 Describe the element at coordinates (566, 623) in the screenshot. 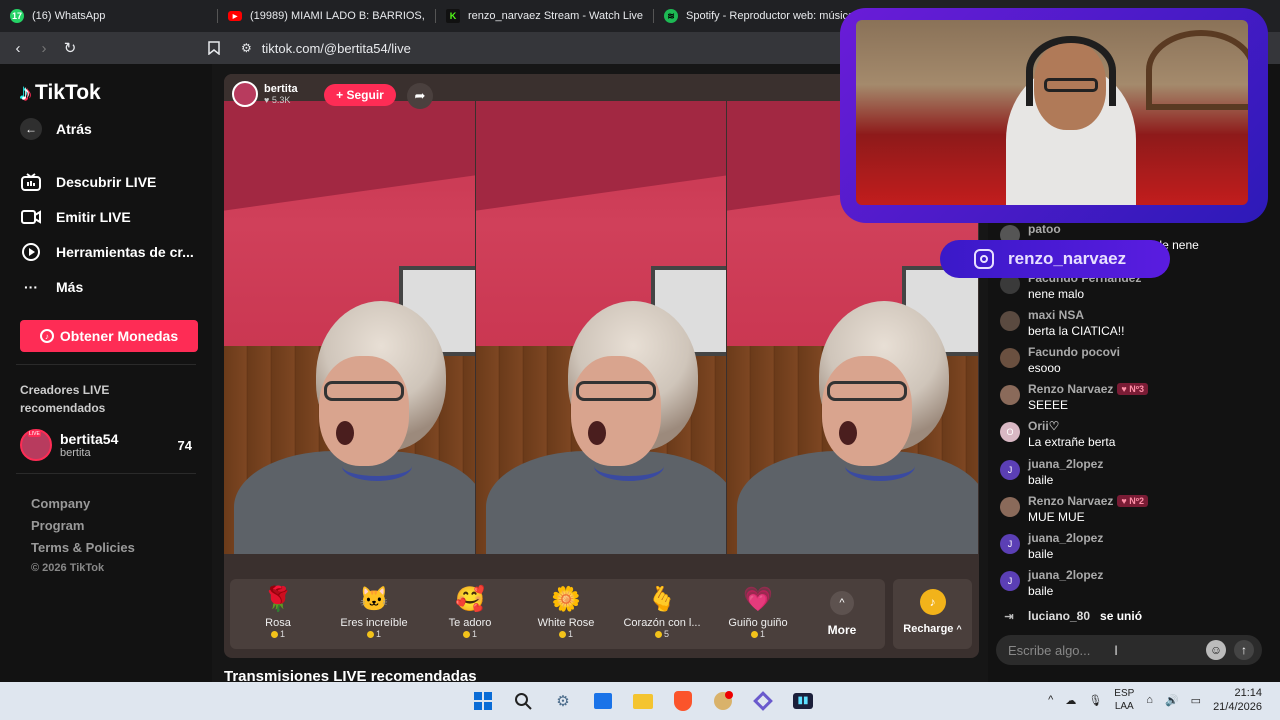

I see `gift-name: White Rose` at that location.